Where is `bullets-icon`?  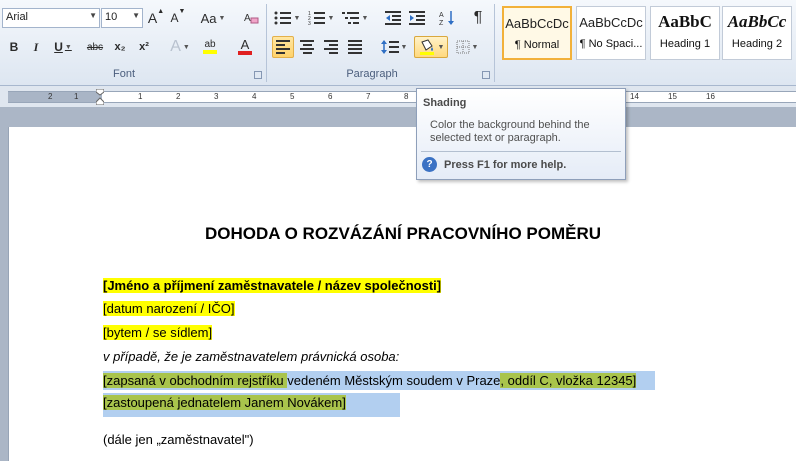
bullets-icon is located at coordinates (282, 18).